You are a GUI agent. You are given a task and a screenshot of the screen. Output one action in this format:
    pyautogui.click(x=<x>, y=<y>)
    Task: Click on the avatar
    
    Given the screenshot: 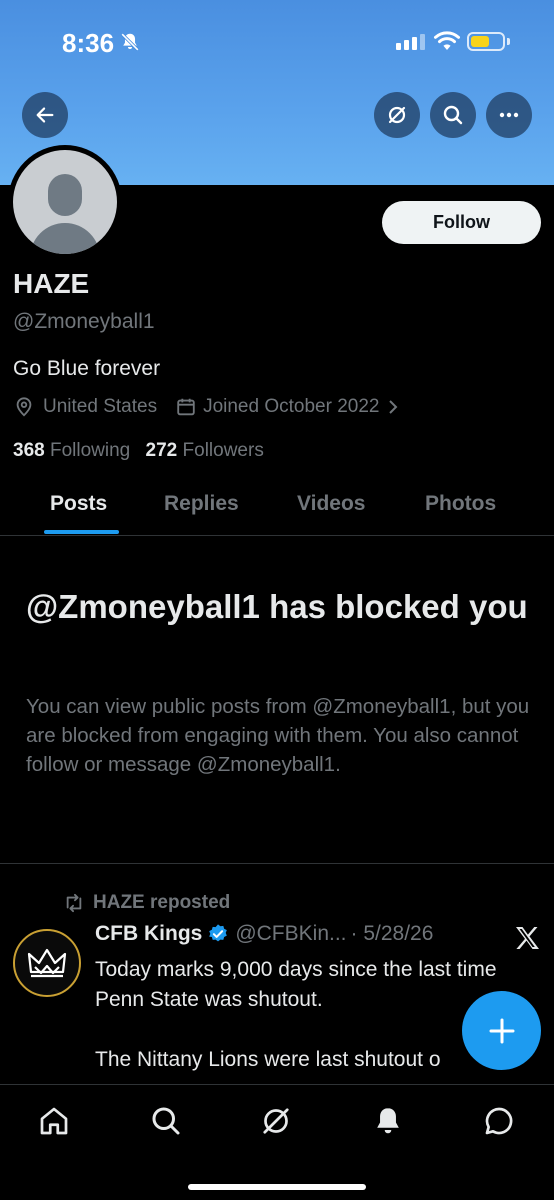 What is the action you would take?
    pyautogui.click(x=65, y=202)
    